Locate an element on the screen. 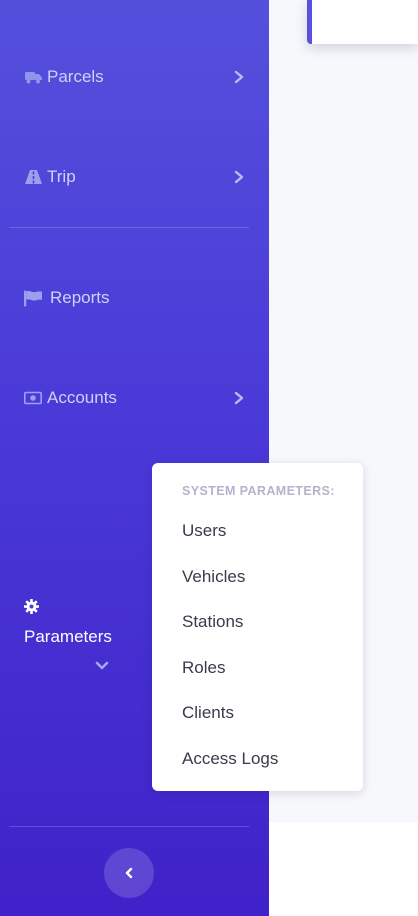  submenu-item-roles: Roles is located at coordinates (203, 668).